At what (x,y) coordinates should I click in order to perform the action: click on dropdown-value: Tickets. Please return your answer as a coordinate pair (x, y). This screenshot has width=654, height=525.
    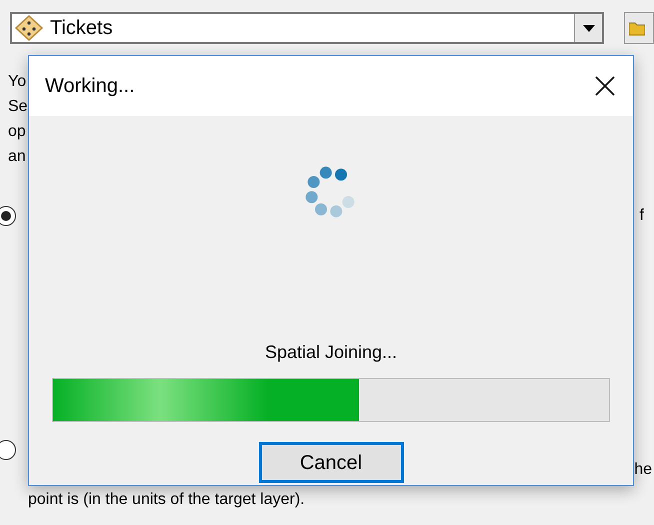
    Looking at the image, I should click on (82, 28).